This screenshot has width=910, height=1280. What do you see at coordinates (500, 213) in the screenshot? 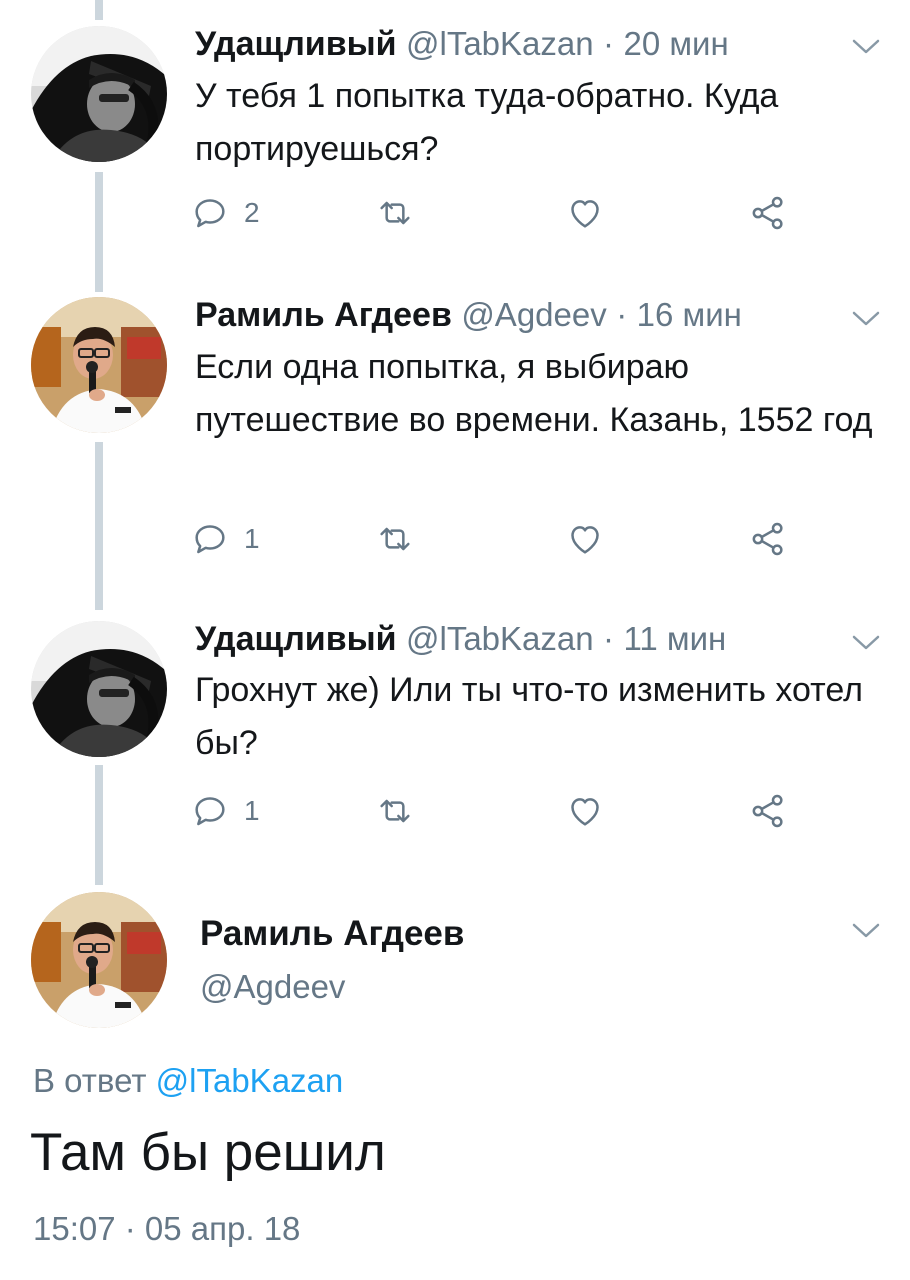
I see `tweet-actions: 2` at bounding box center [500, 213].